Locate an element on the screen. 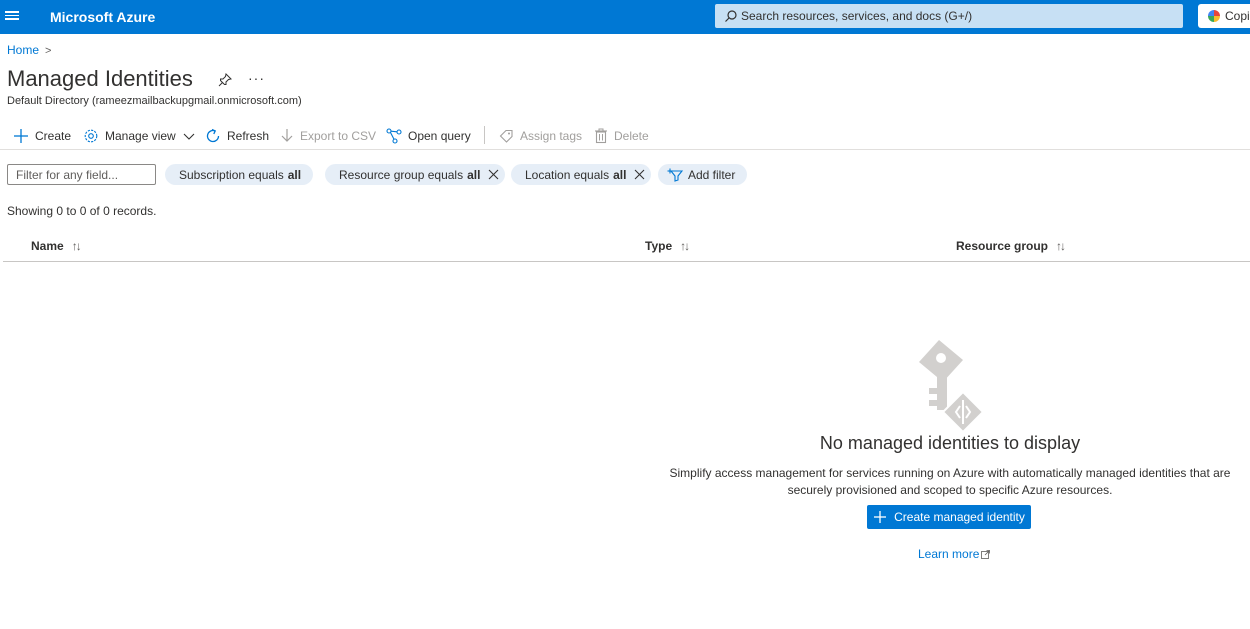 The width and height of the screenshot is (1250, 629). subscription-filter-value: all is located at coordinates (294, 174).